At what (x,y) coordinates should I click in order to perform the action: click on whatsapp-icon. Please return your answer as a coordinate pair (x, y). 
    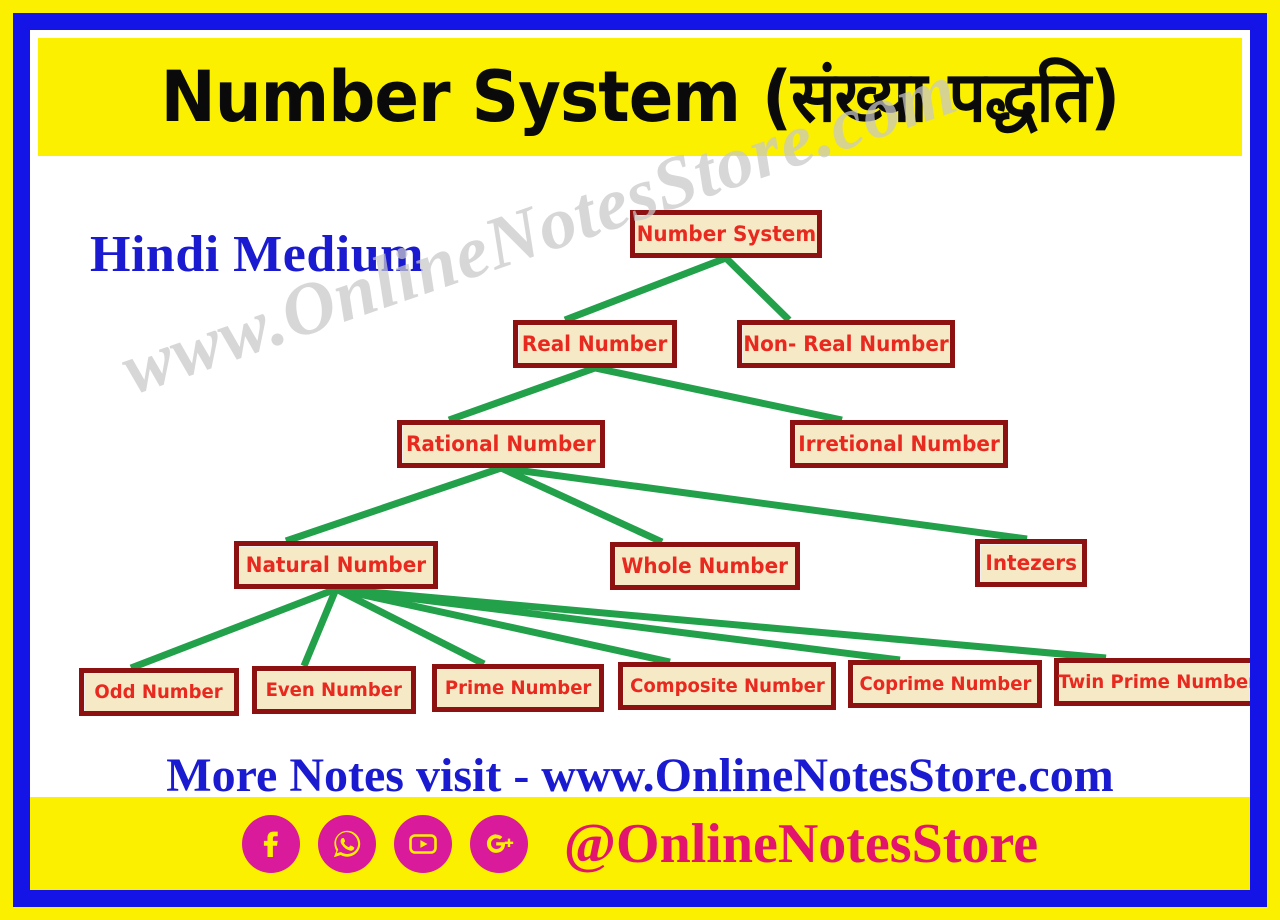
    Looking at the image, I should click on (346, 843).